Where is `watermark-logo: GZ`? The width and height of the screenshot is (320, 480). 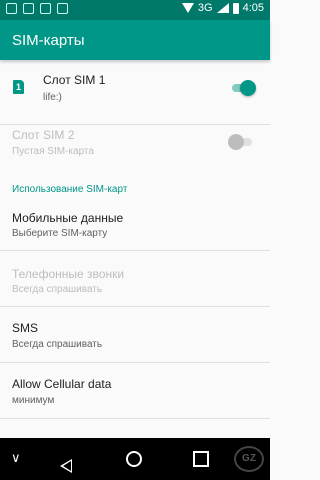
watermark-logo: GZ is located at coordinates (249, 459).